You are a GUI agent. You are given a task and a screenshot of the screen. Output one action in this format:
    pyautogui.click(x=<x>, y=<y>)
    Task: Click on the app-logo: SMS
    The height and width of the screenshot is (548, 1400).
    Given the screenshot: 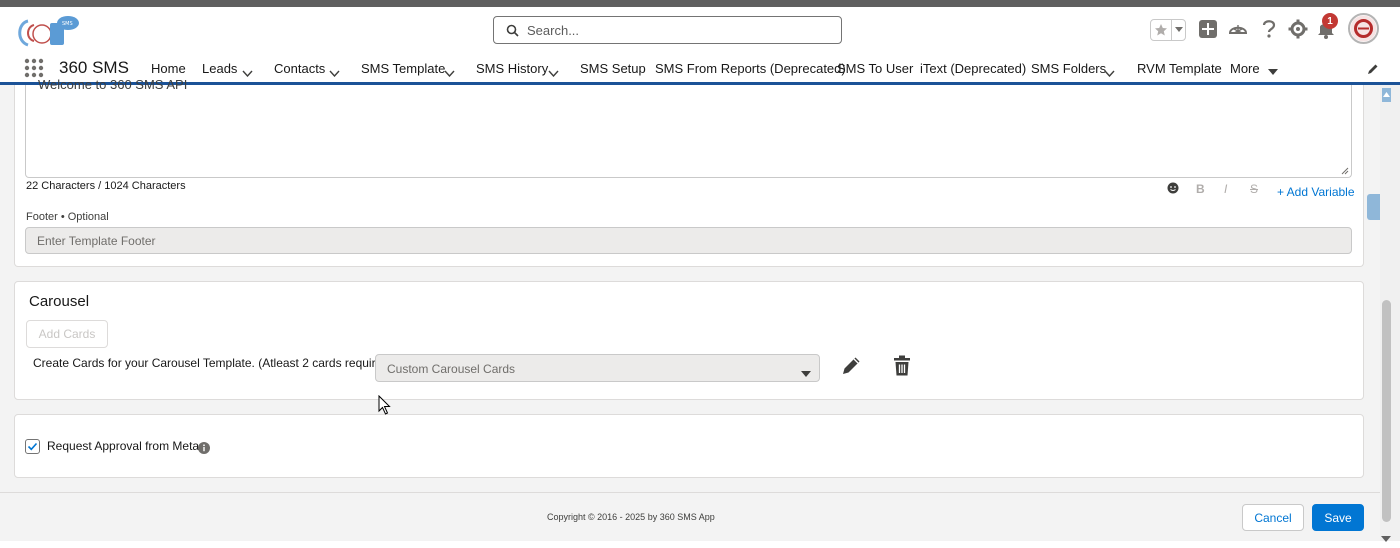 What is the action you would take?
    pyautogui.click(x=48, y=33)
    